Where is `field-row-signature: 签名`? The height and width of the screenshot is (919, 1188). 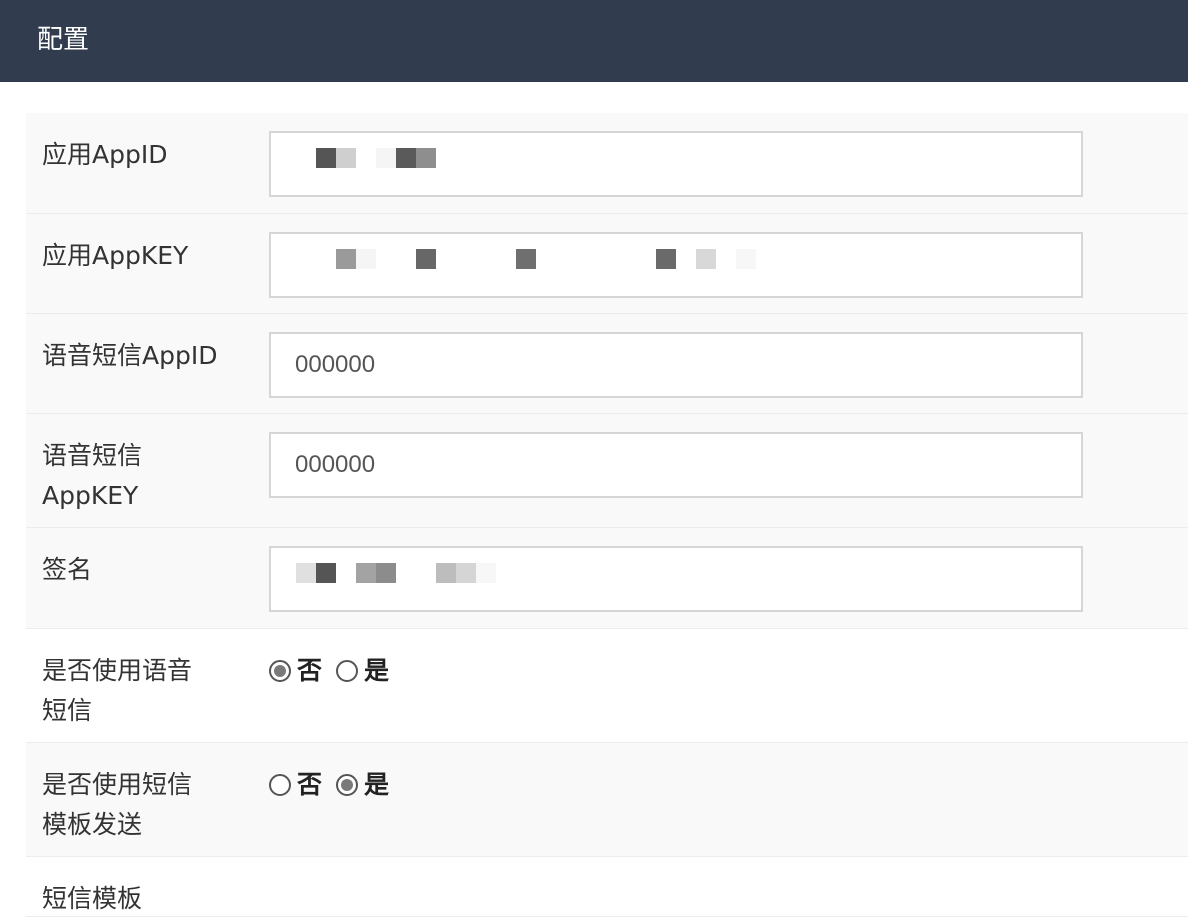 field-row-signature: 签名 is located at coordinates (607, 578).